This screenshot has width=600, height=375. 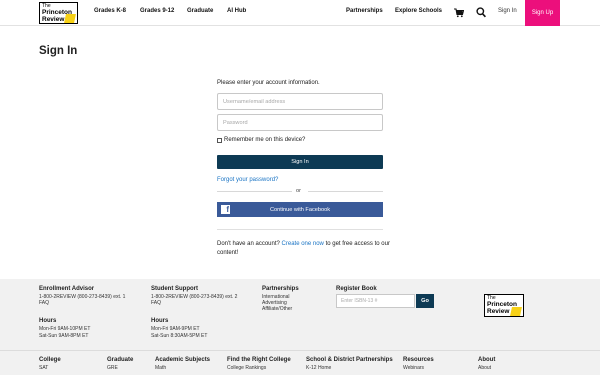 I want to click on sign-up-button: Sign Up, so click(x=542, y=13).